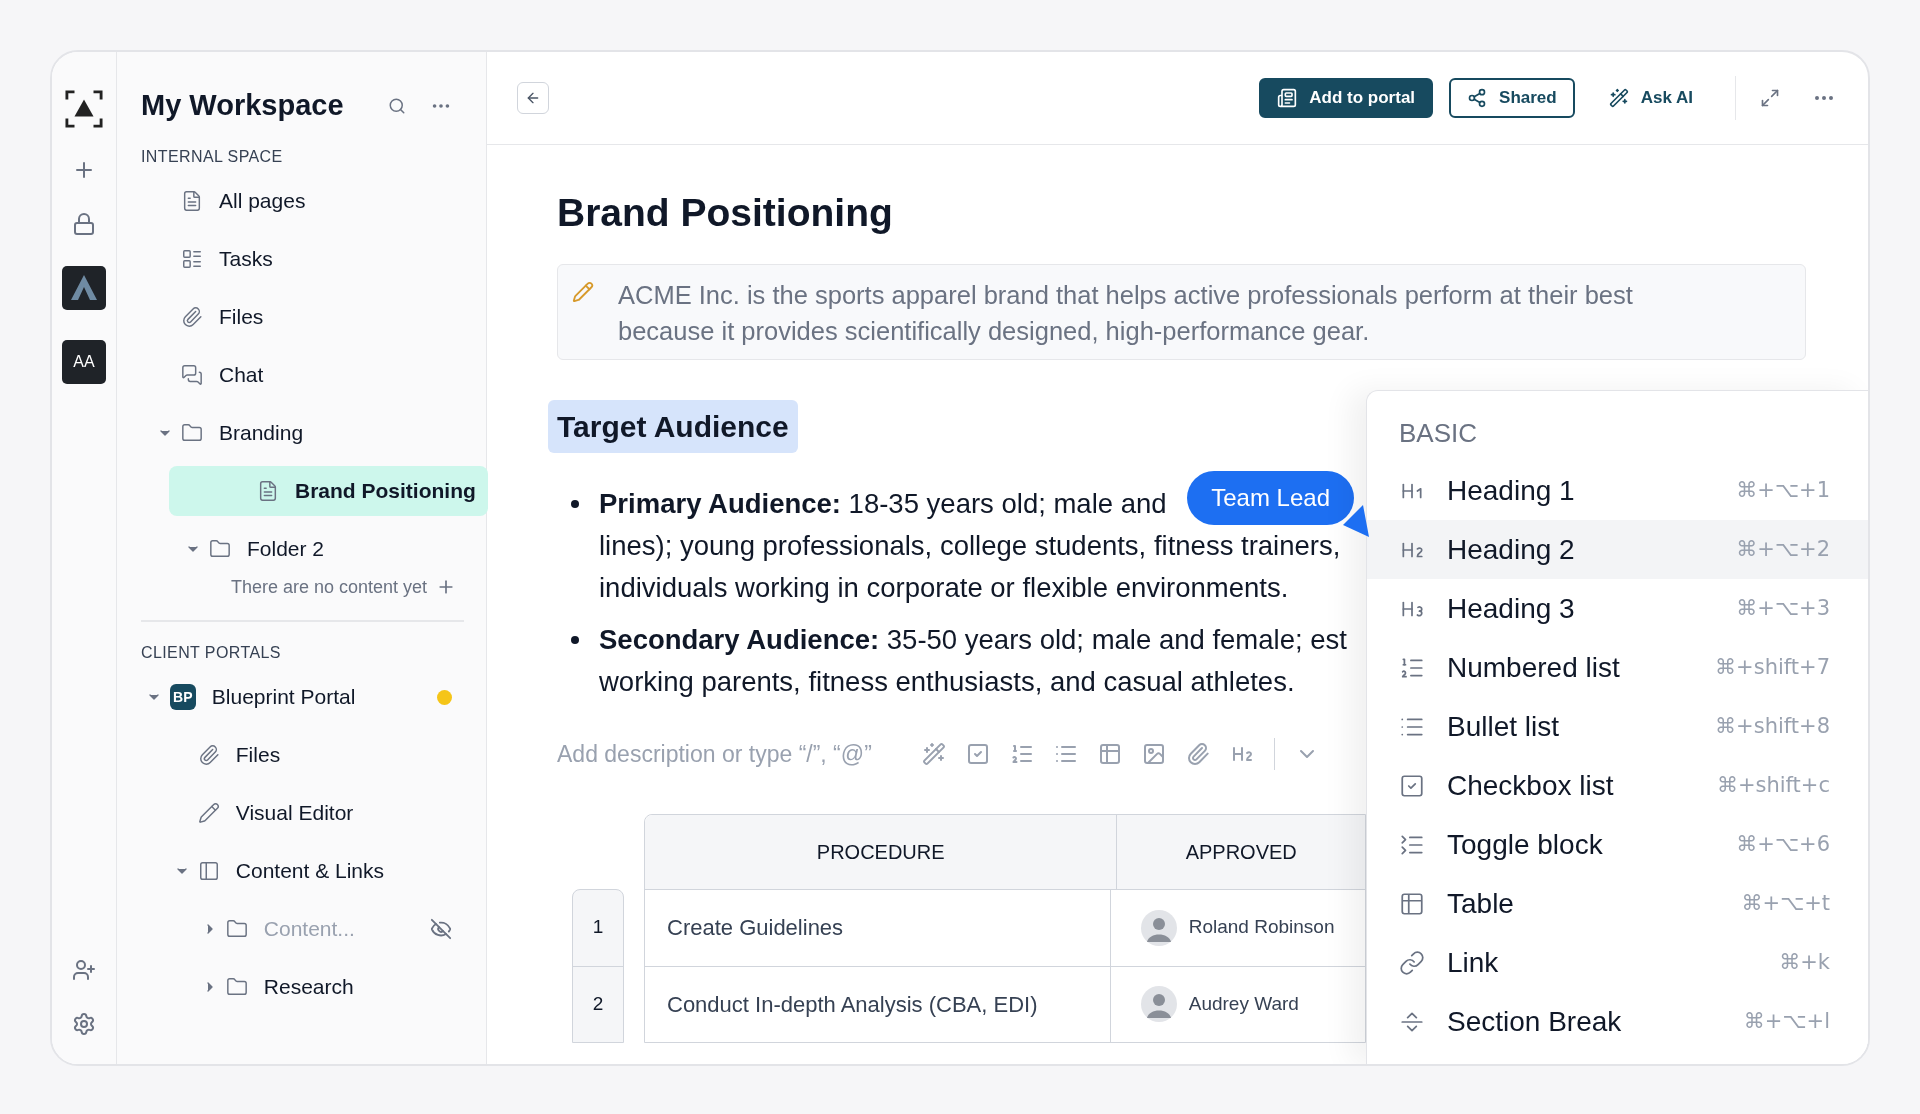 This screenshot has height=1114, width=1920. Describe the element at coordinates (316, 871) in the screenshot. I see `nav-item: Content & Links` at that location.